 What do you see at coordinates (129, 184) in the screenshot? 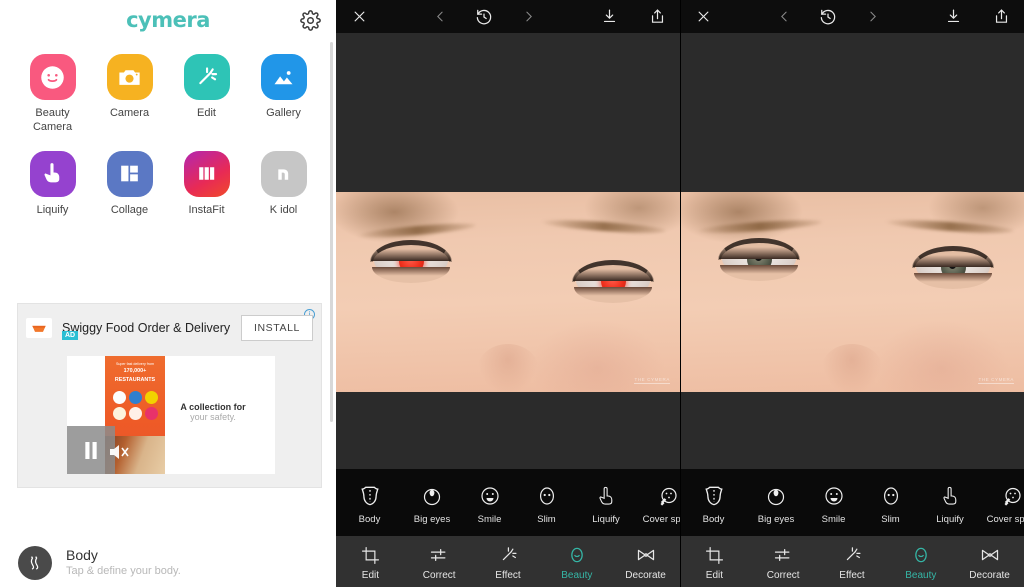
I see `app-shortcut-collage: Collage` at bounding box center [129, 184].